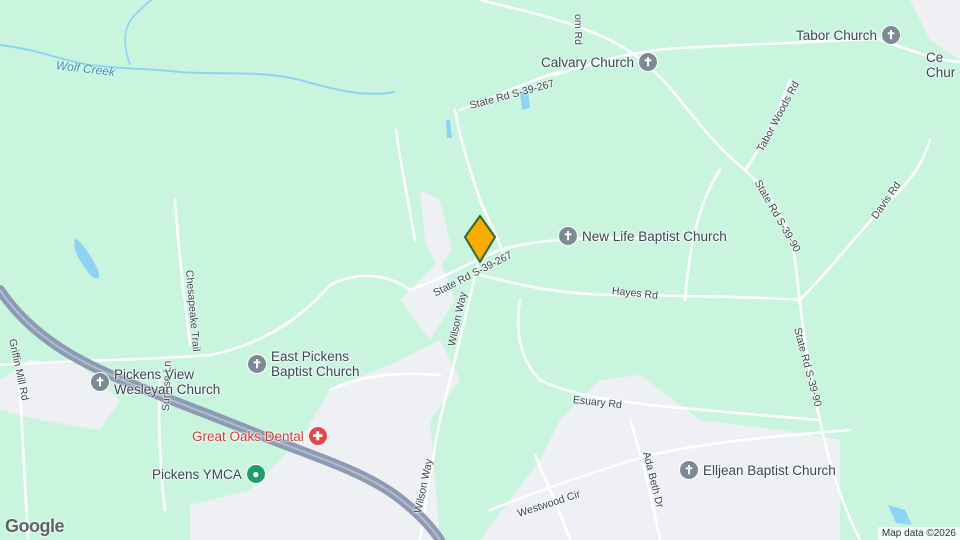 The image size is (960, 540). What do you see at coordinates (578, 29) in the screenshot?
I see `road-label-top-partial: om Rd` at bounding box center [578, 29].